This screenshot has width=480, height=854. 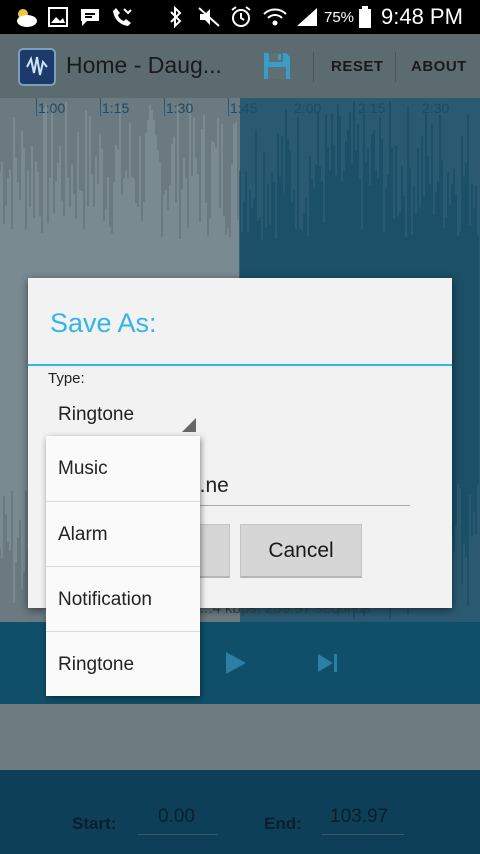 I want to click on wifi-icon, so click(x=275, y=17).